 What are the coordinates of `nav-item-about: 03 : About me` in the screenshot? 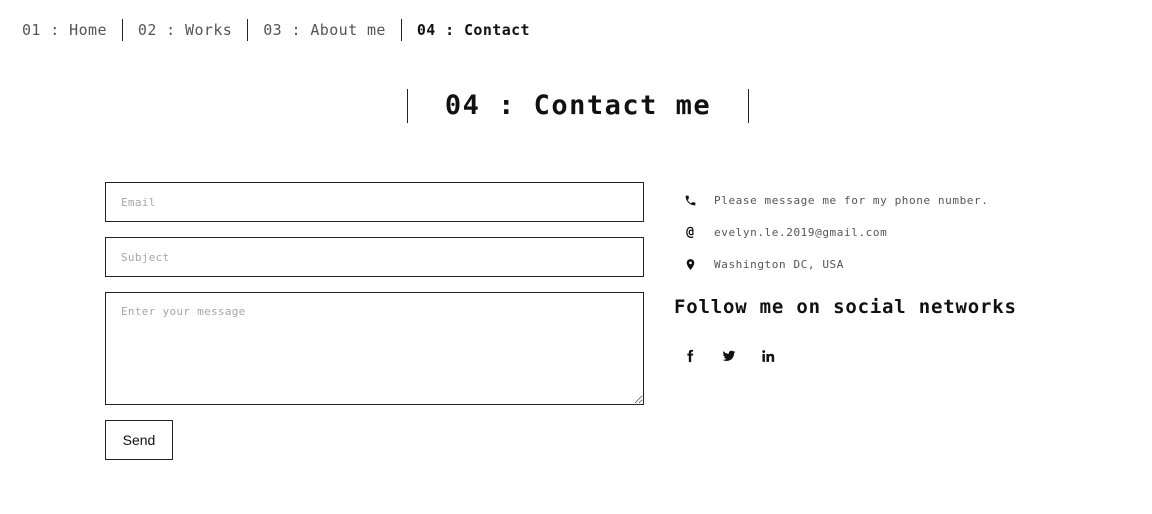 It's located at (324, 30).